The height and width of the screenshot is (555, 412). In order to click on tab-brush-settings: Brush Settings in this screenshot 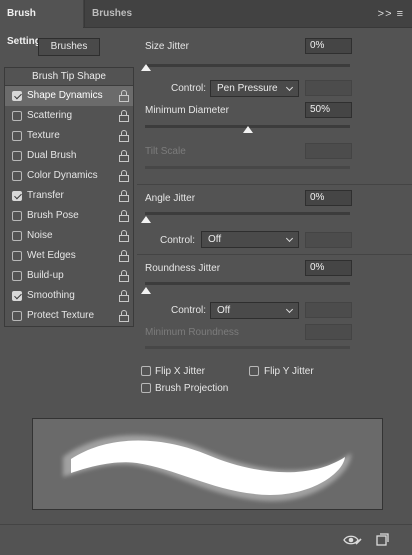, I will do `click(41, 23)`.